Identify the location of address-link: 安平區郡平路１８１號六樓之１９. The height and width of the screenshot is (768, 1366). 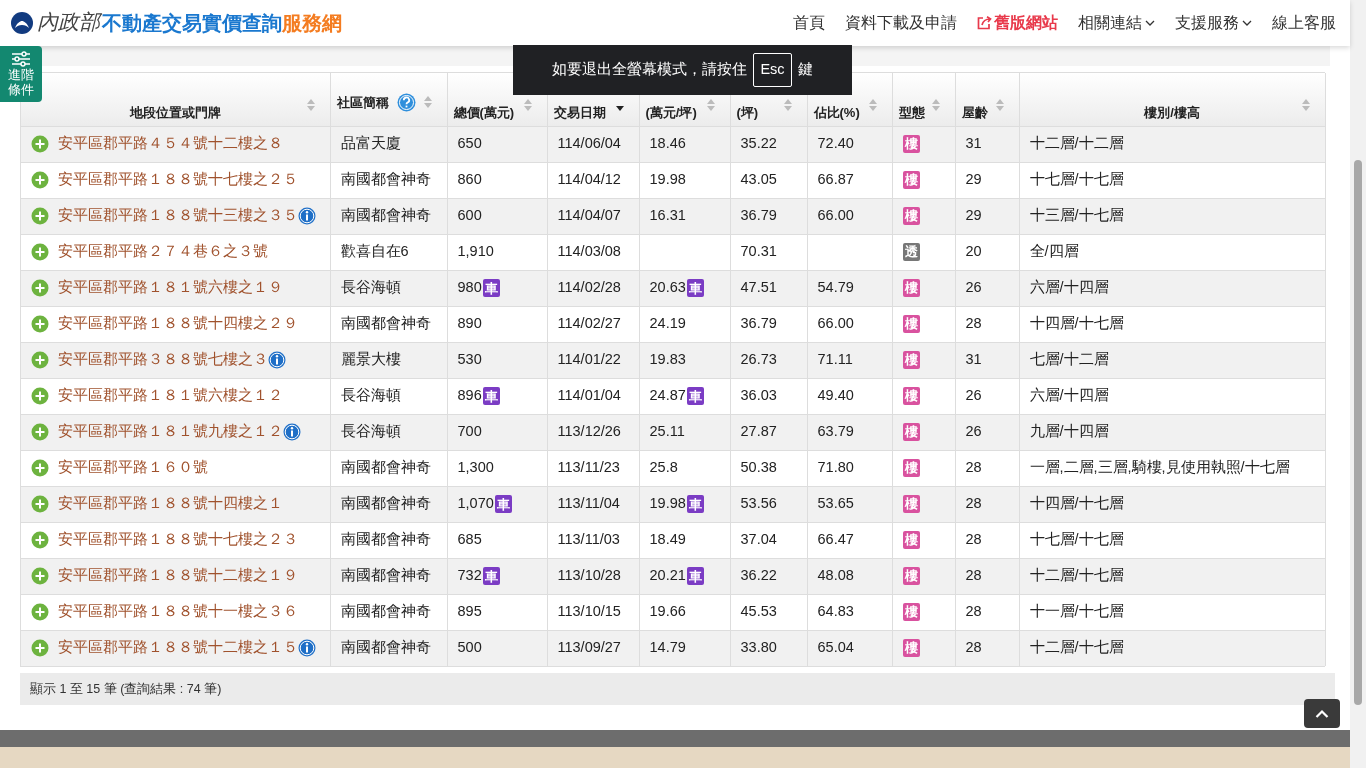
(170, 288).